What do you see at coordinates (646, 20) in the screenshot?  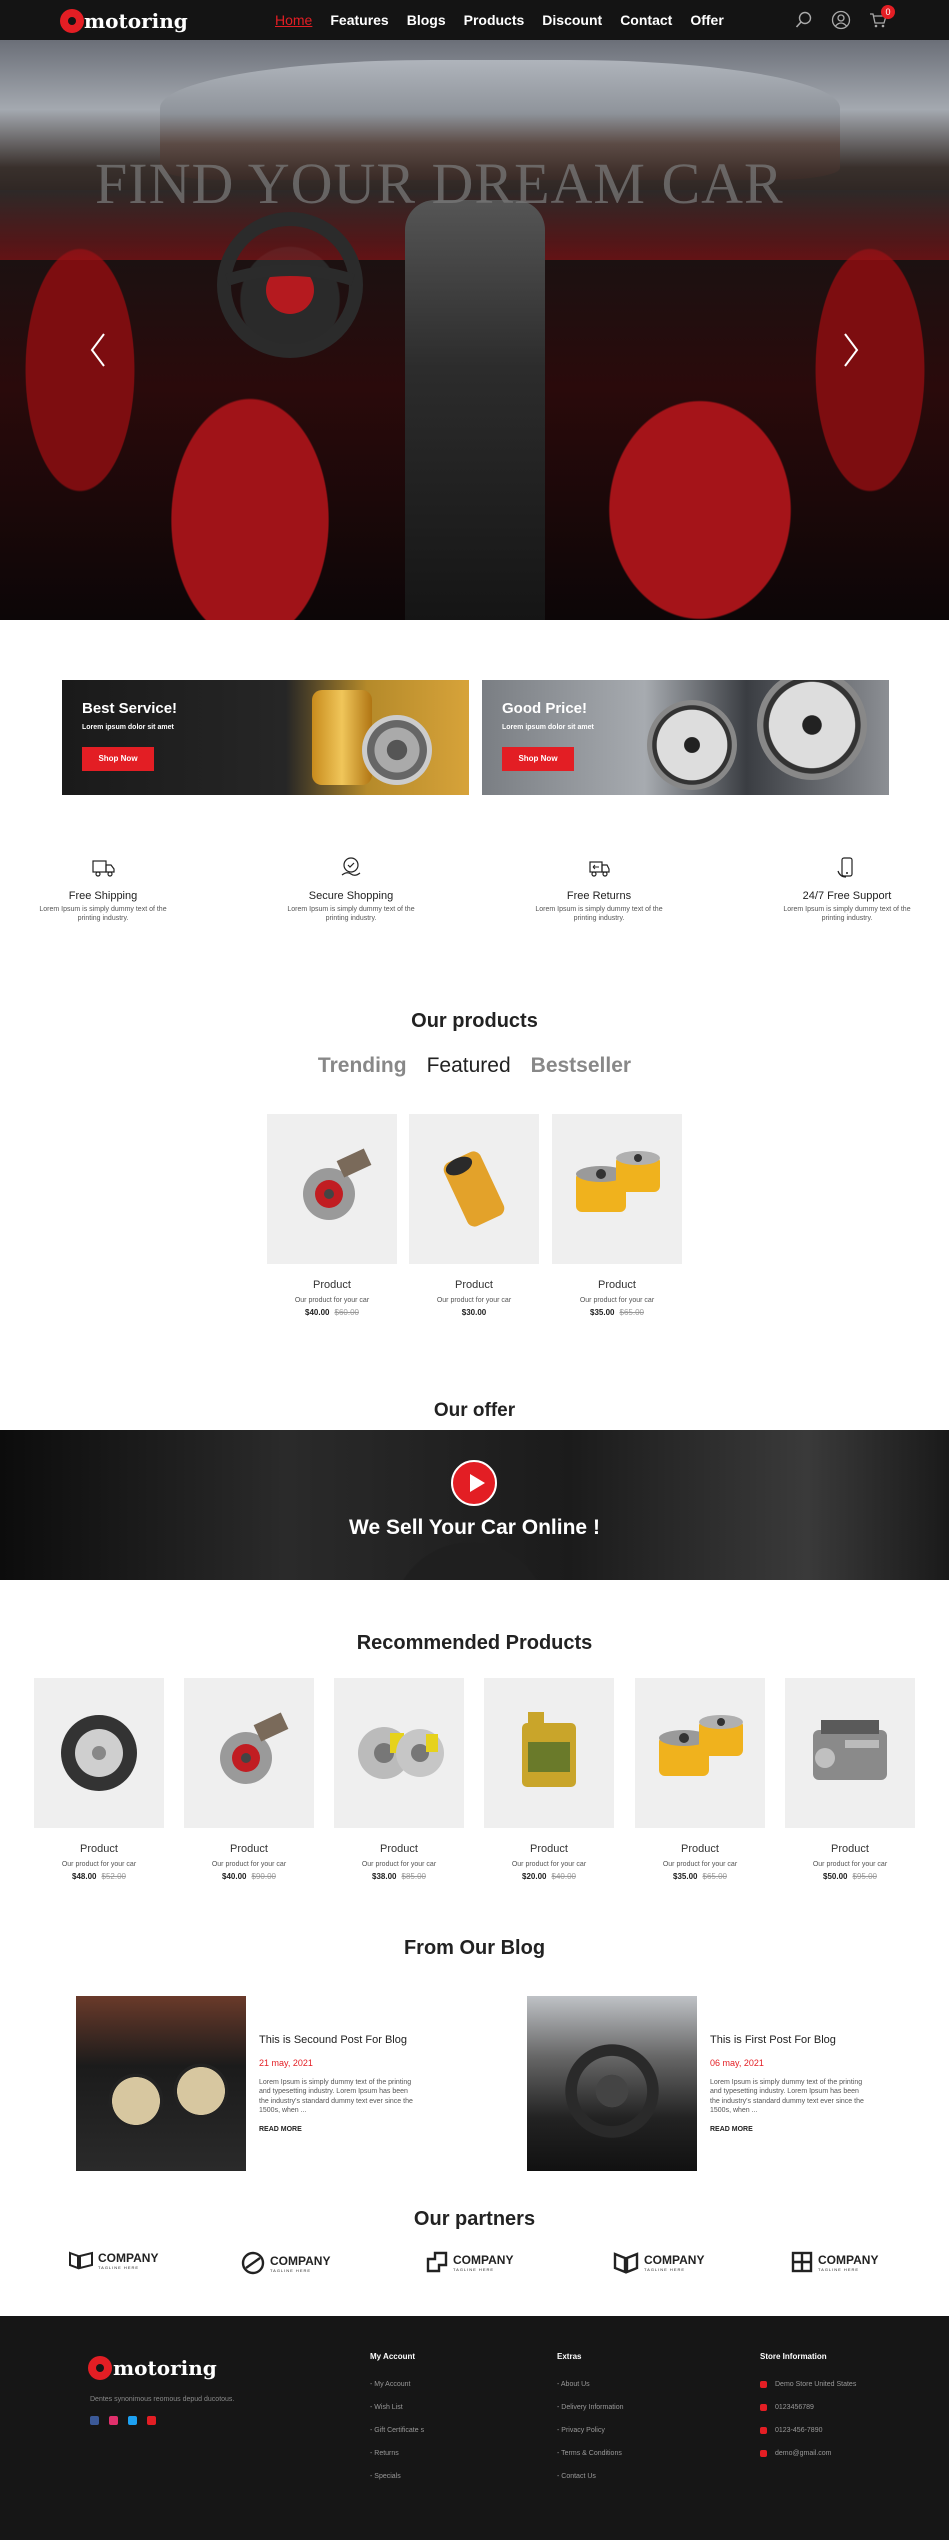 I see `nav-contact: Contact` at bounding box center [646, 20].